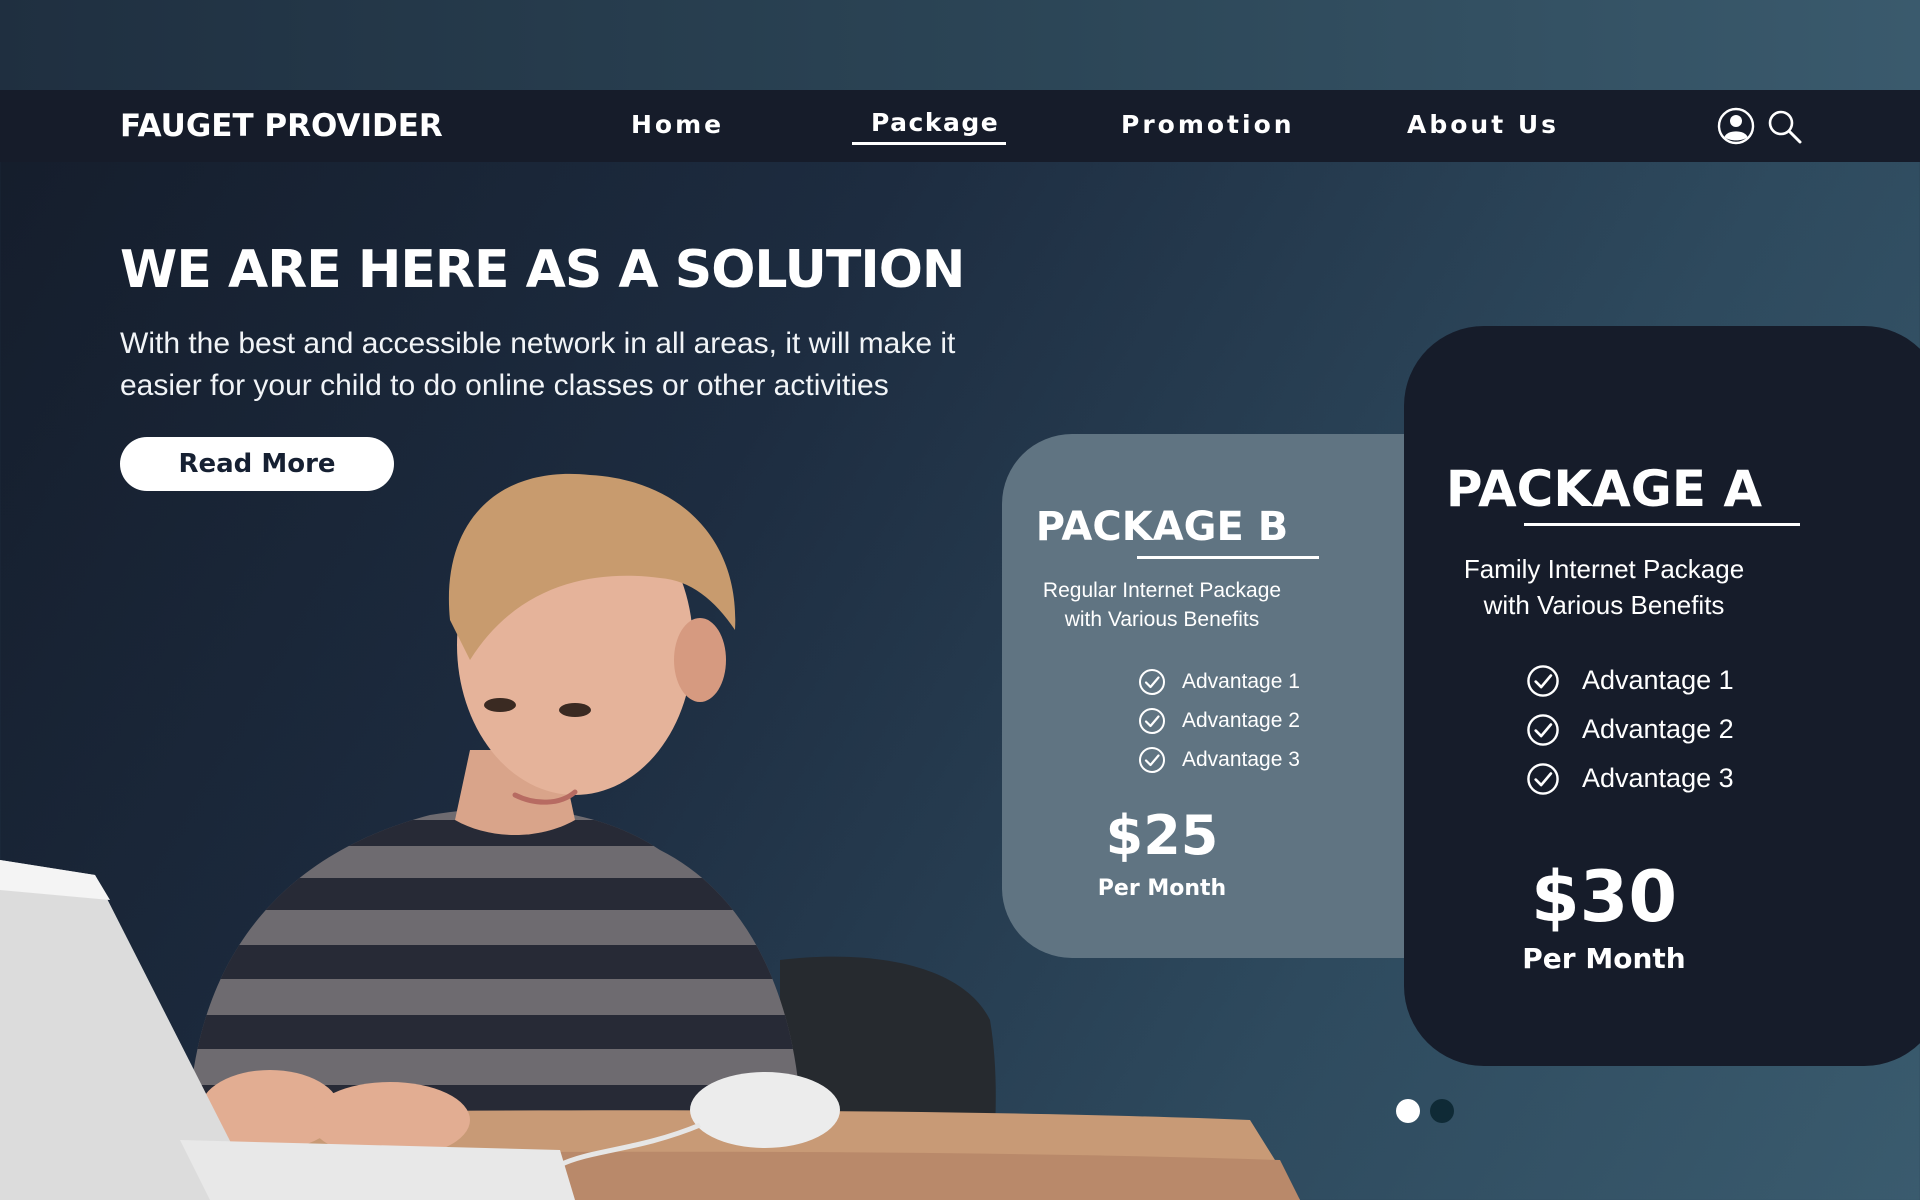 This screenshot has height=1200, width=1920. I want to click on package-subtitle-line: Regular Internet Package, so click(1162, 590).